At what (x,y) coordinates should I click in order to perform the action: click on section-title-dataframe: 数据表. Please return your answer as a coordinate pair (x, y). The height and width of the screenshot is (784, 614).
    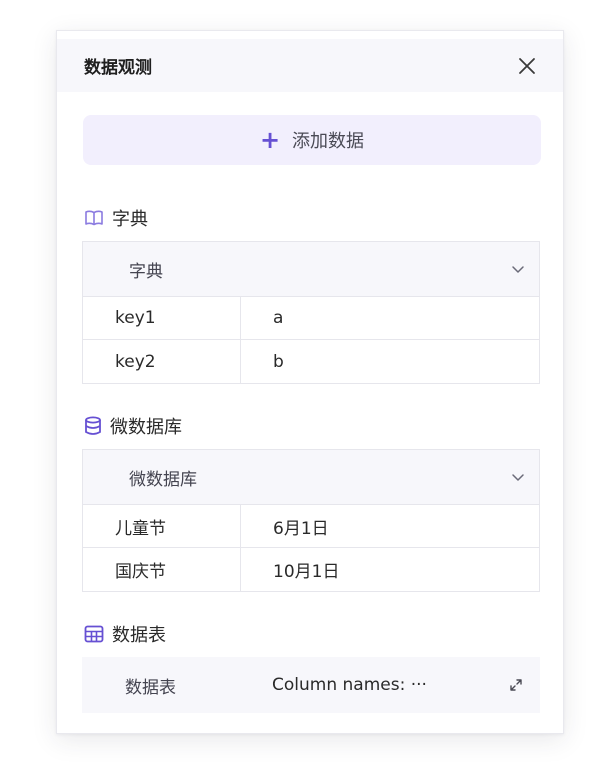
    Looking at the image, I should click on (125, 634).